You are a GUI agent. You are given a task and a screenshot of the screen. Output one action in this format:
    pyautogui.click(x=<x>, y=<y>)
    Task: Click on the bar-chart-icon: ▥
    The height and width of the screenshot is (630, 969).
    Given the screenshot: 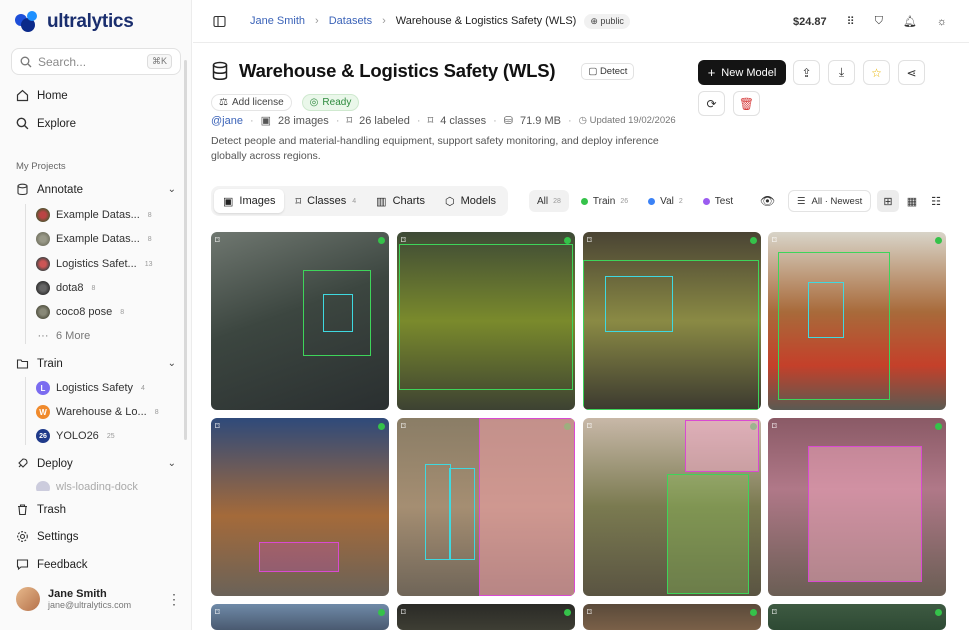 What is the action you would take?
    pyautogui.click(x=381, y=201)
    